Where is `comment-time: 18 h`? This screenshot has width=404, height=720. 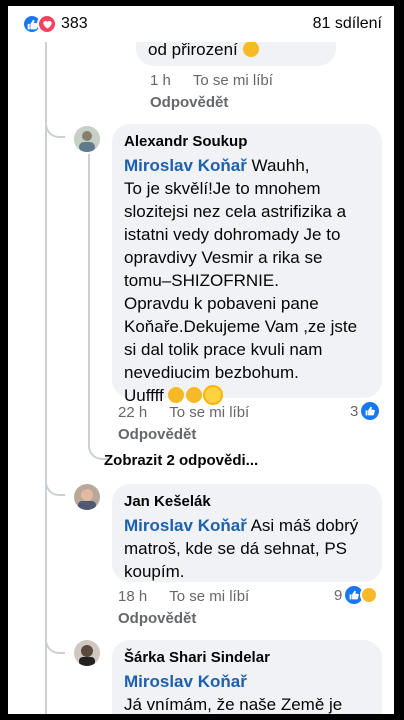 comment-time: 18 h is located at coordinates (132, 596).